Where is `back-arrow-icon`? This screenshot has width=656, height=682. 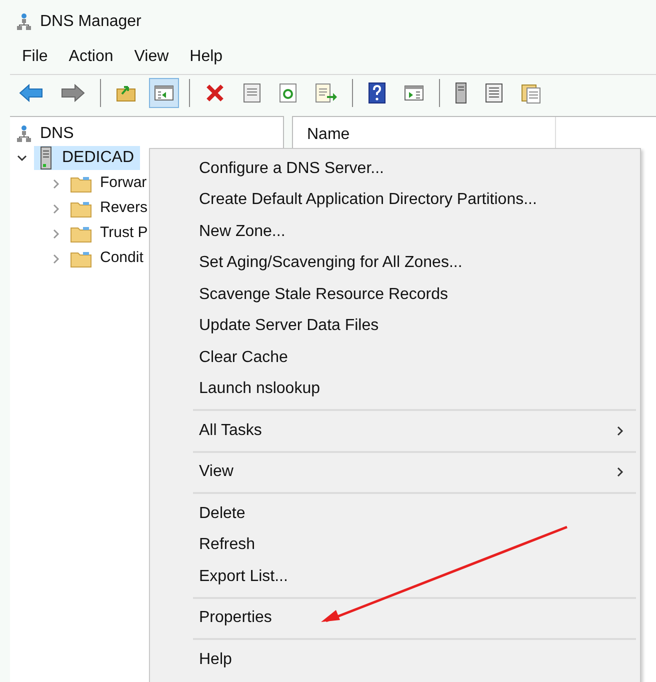
back-arrow-icon is located at coordinates (31, 93).